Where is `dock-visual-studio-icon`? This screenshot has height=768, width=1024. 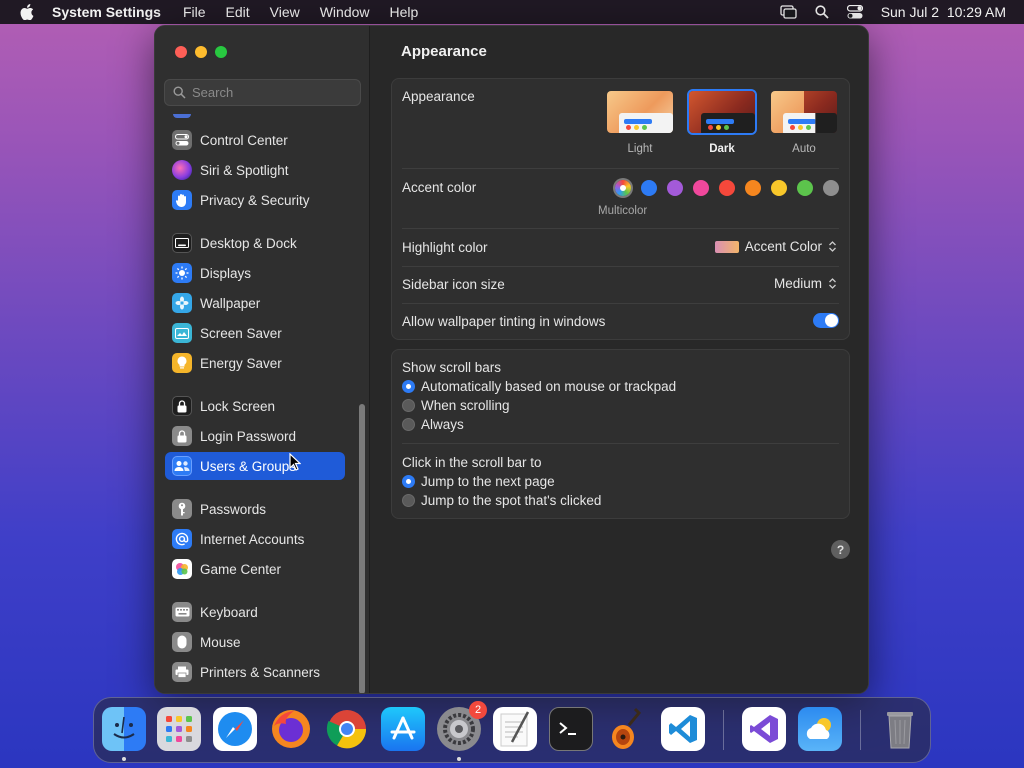
dock-visual-studio-icon is located at coordinates (764, 729).